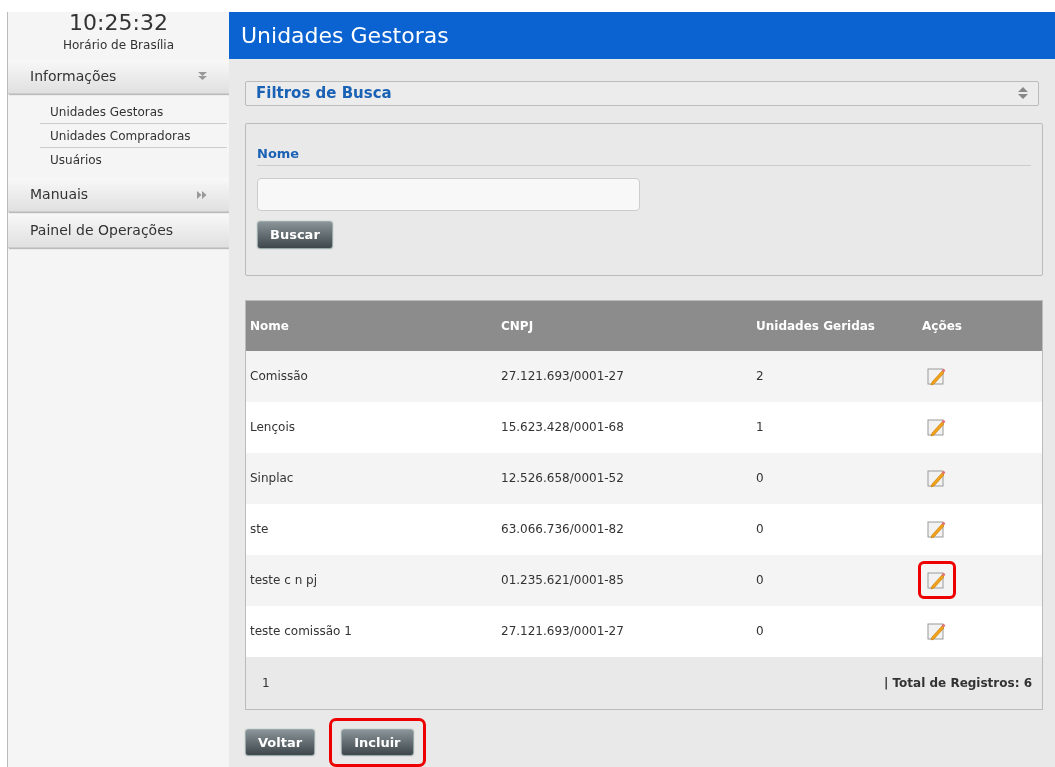  Describe the element at coordinates (133, 112) in the screenshot. I see `sidebar-link: Unidades Gestoras` at that location.